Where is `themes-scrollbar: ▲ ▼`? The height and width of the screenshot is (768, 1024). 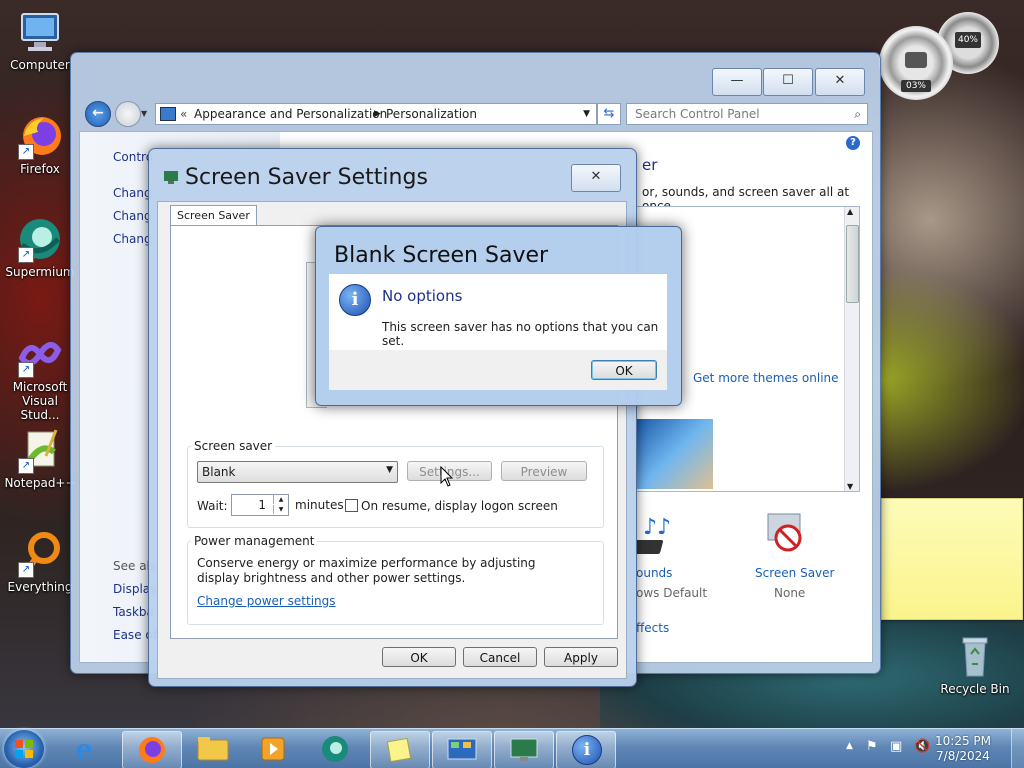
themes-scrollbar: ▲ ▼ is located at coordinates (851, 349).